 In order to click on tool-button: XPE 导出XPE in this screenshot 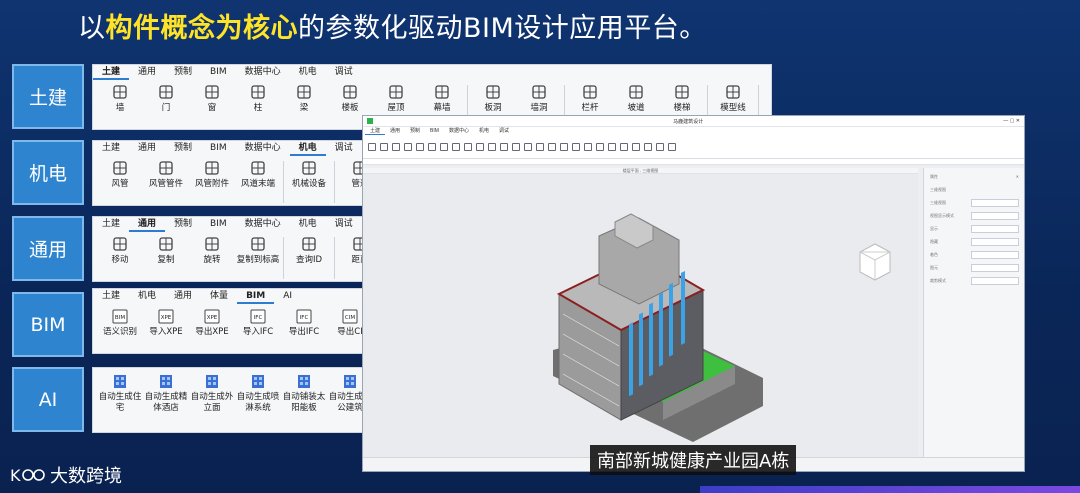, I will do `click(212, 322)`.